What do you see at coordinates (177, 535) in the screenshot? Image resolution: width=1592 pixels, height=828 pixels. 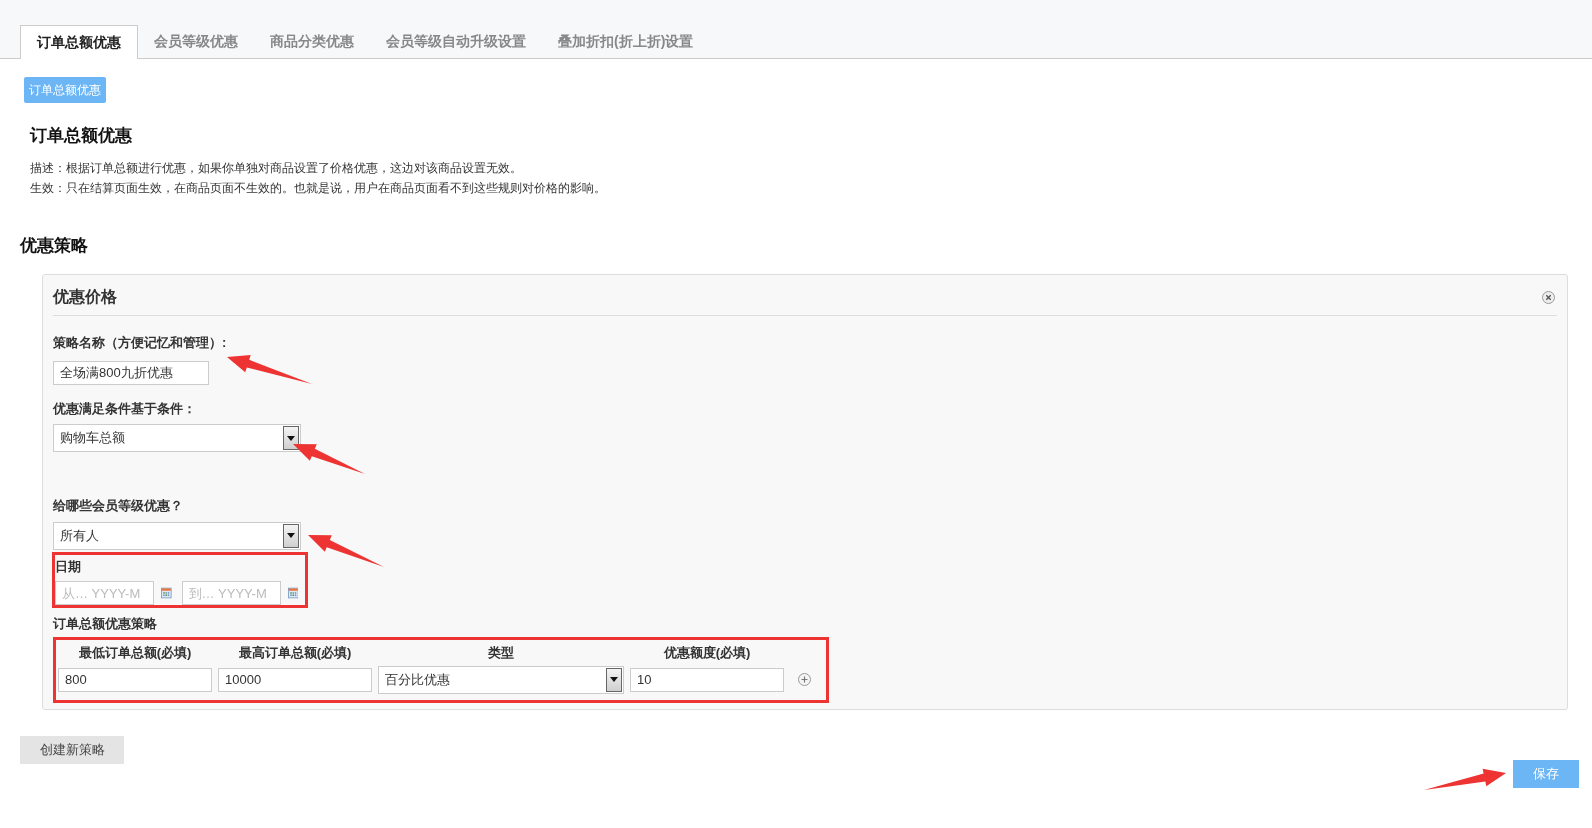 I see `select-field: 所有人` at bounding box center [177, 535].